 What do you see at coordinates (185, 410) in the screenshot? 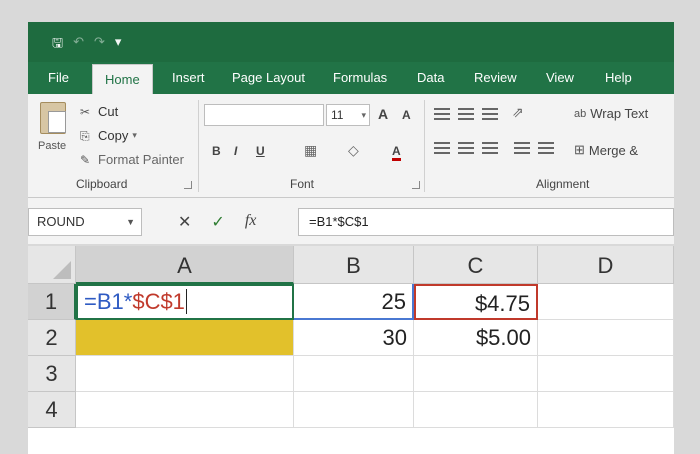
I see `cell-a4` at bounding box center [185, 410].